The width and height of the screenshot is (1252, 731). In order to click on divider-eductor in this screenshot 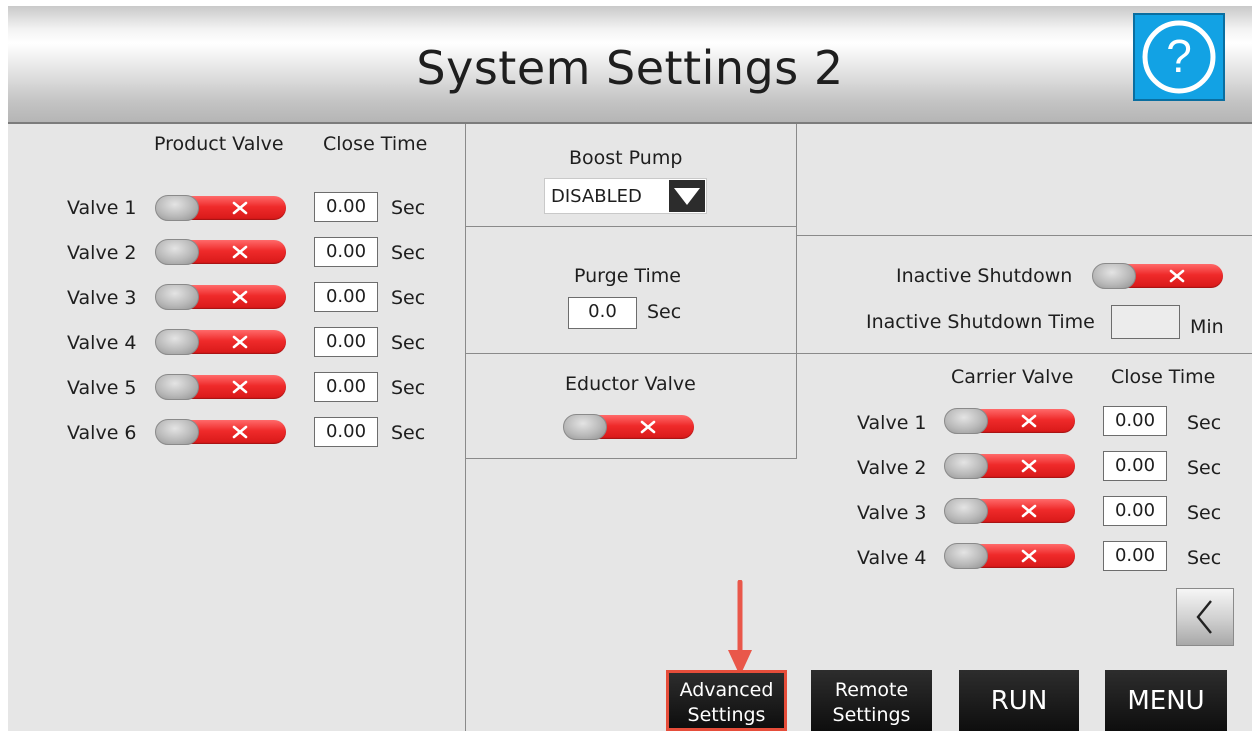, I will do `click(631, 458)`.